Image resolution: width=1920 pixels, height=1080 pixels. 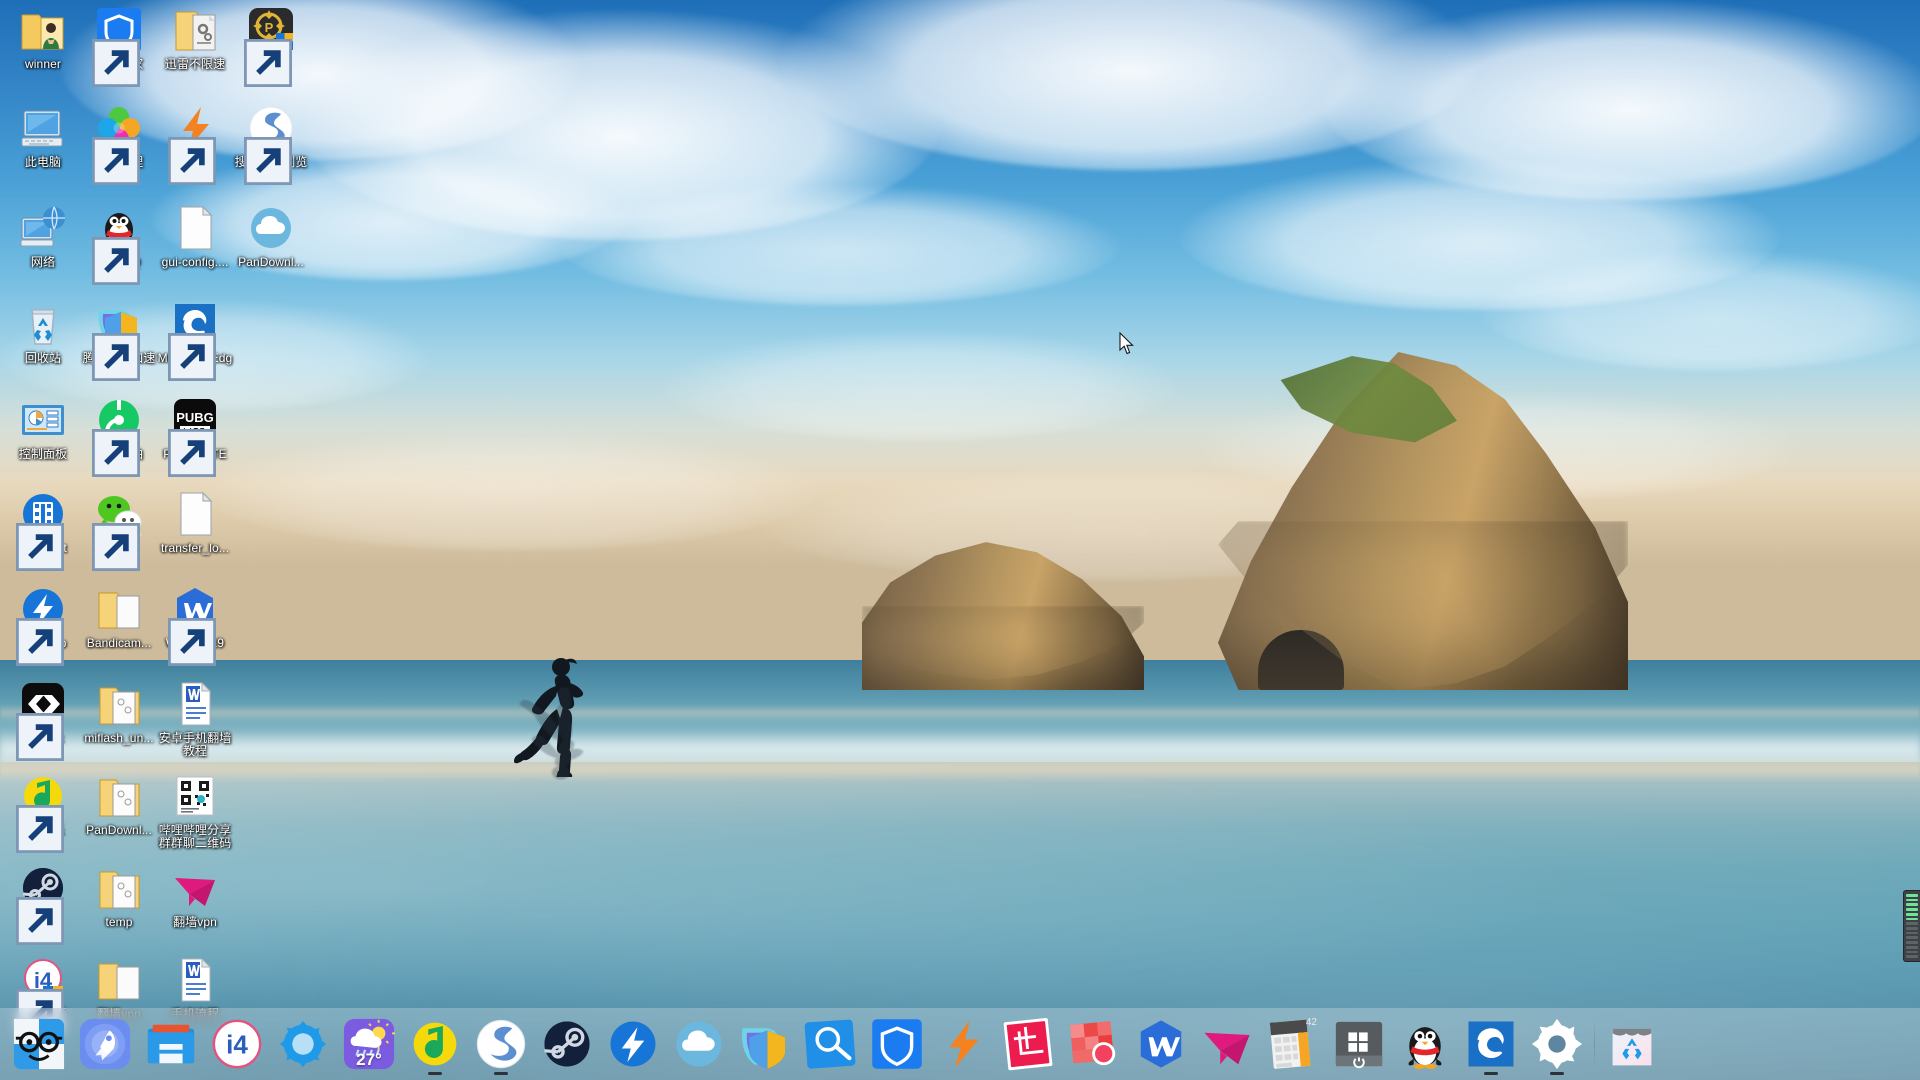 What do you see at coordinates (237, 1044) in the screenshot?
I see `dock-item: i4` at bounding box center [237, 1044].